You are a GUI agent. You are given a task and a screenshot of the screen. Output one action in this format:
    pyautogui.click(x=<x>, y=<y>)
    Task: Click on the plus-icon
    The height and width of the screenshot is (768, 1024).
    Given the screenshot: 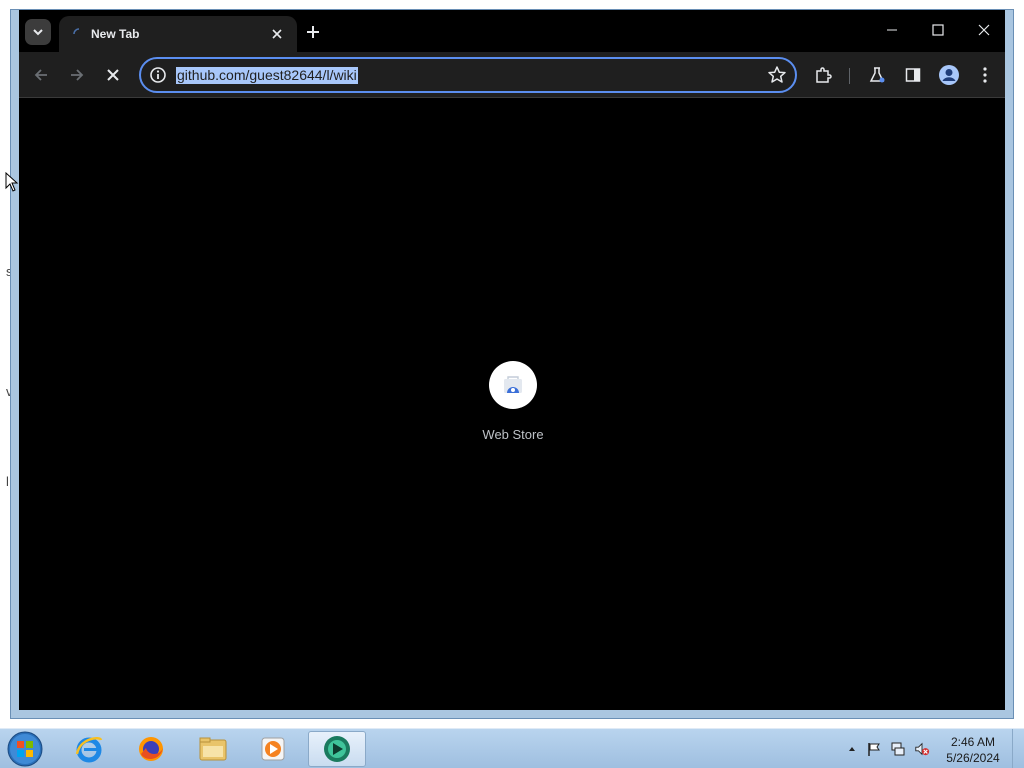 What is the action you would take?
    pyautogui.click(x=313, y=32)
    